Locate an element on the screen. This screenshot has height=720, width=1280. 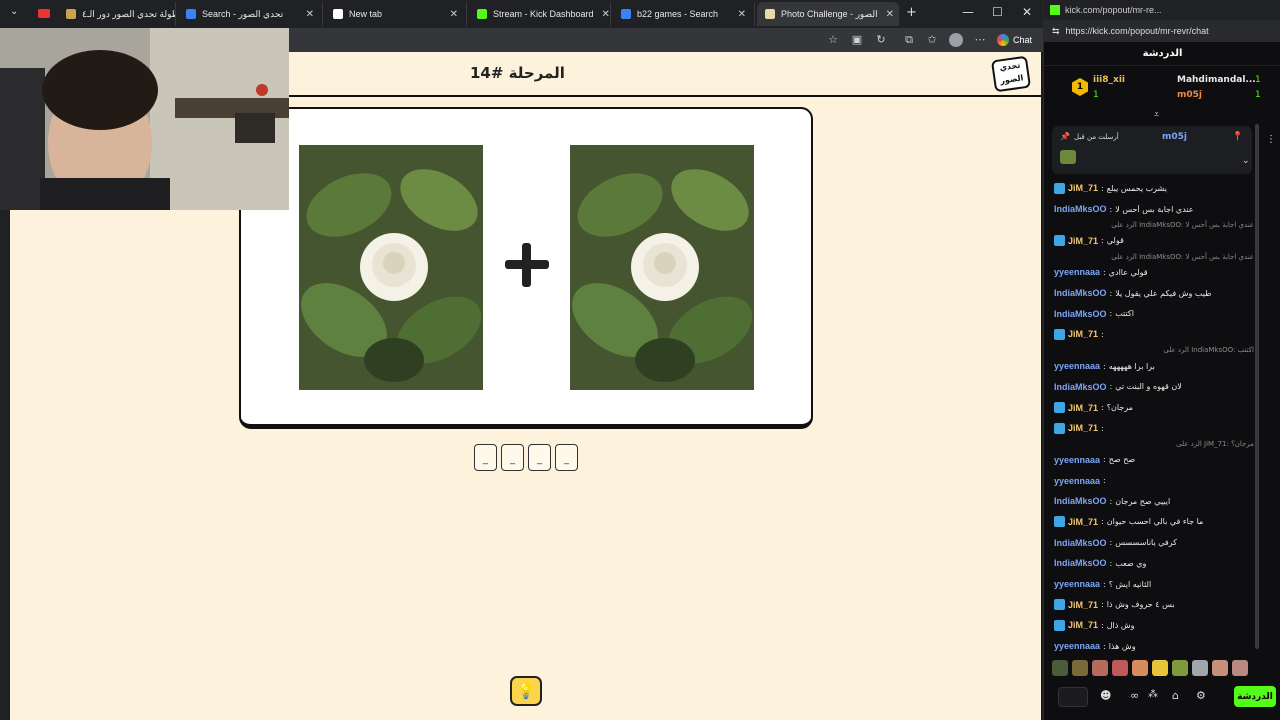
tab-4: Stream - Kick Dashboard ✕ is located at coordinates (540, 14).